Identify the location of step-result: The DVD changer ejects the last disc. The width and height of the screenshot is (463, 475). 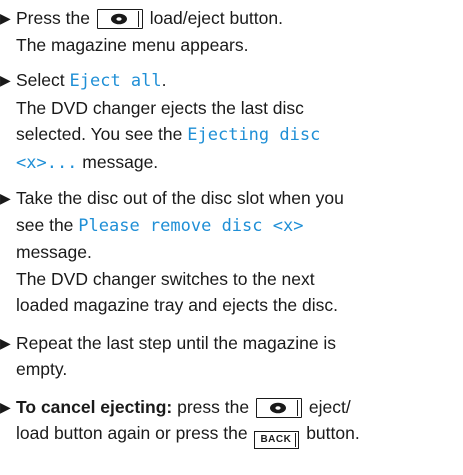
(160, 107).